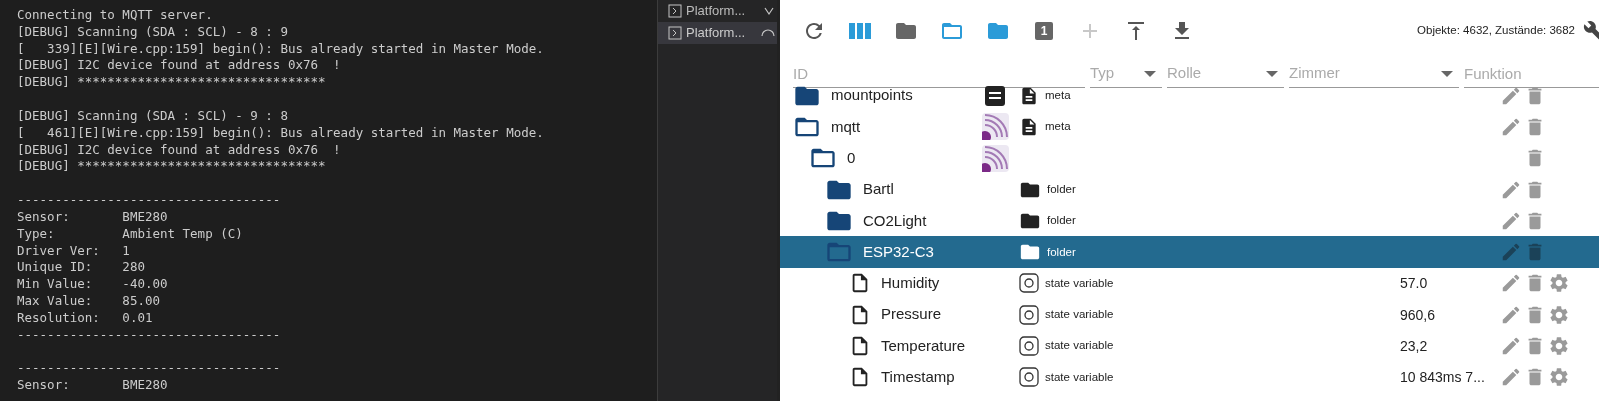  Describe the element at coordinates (860, 31) in the screenshot. I see `columns-icon` at that location.